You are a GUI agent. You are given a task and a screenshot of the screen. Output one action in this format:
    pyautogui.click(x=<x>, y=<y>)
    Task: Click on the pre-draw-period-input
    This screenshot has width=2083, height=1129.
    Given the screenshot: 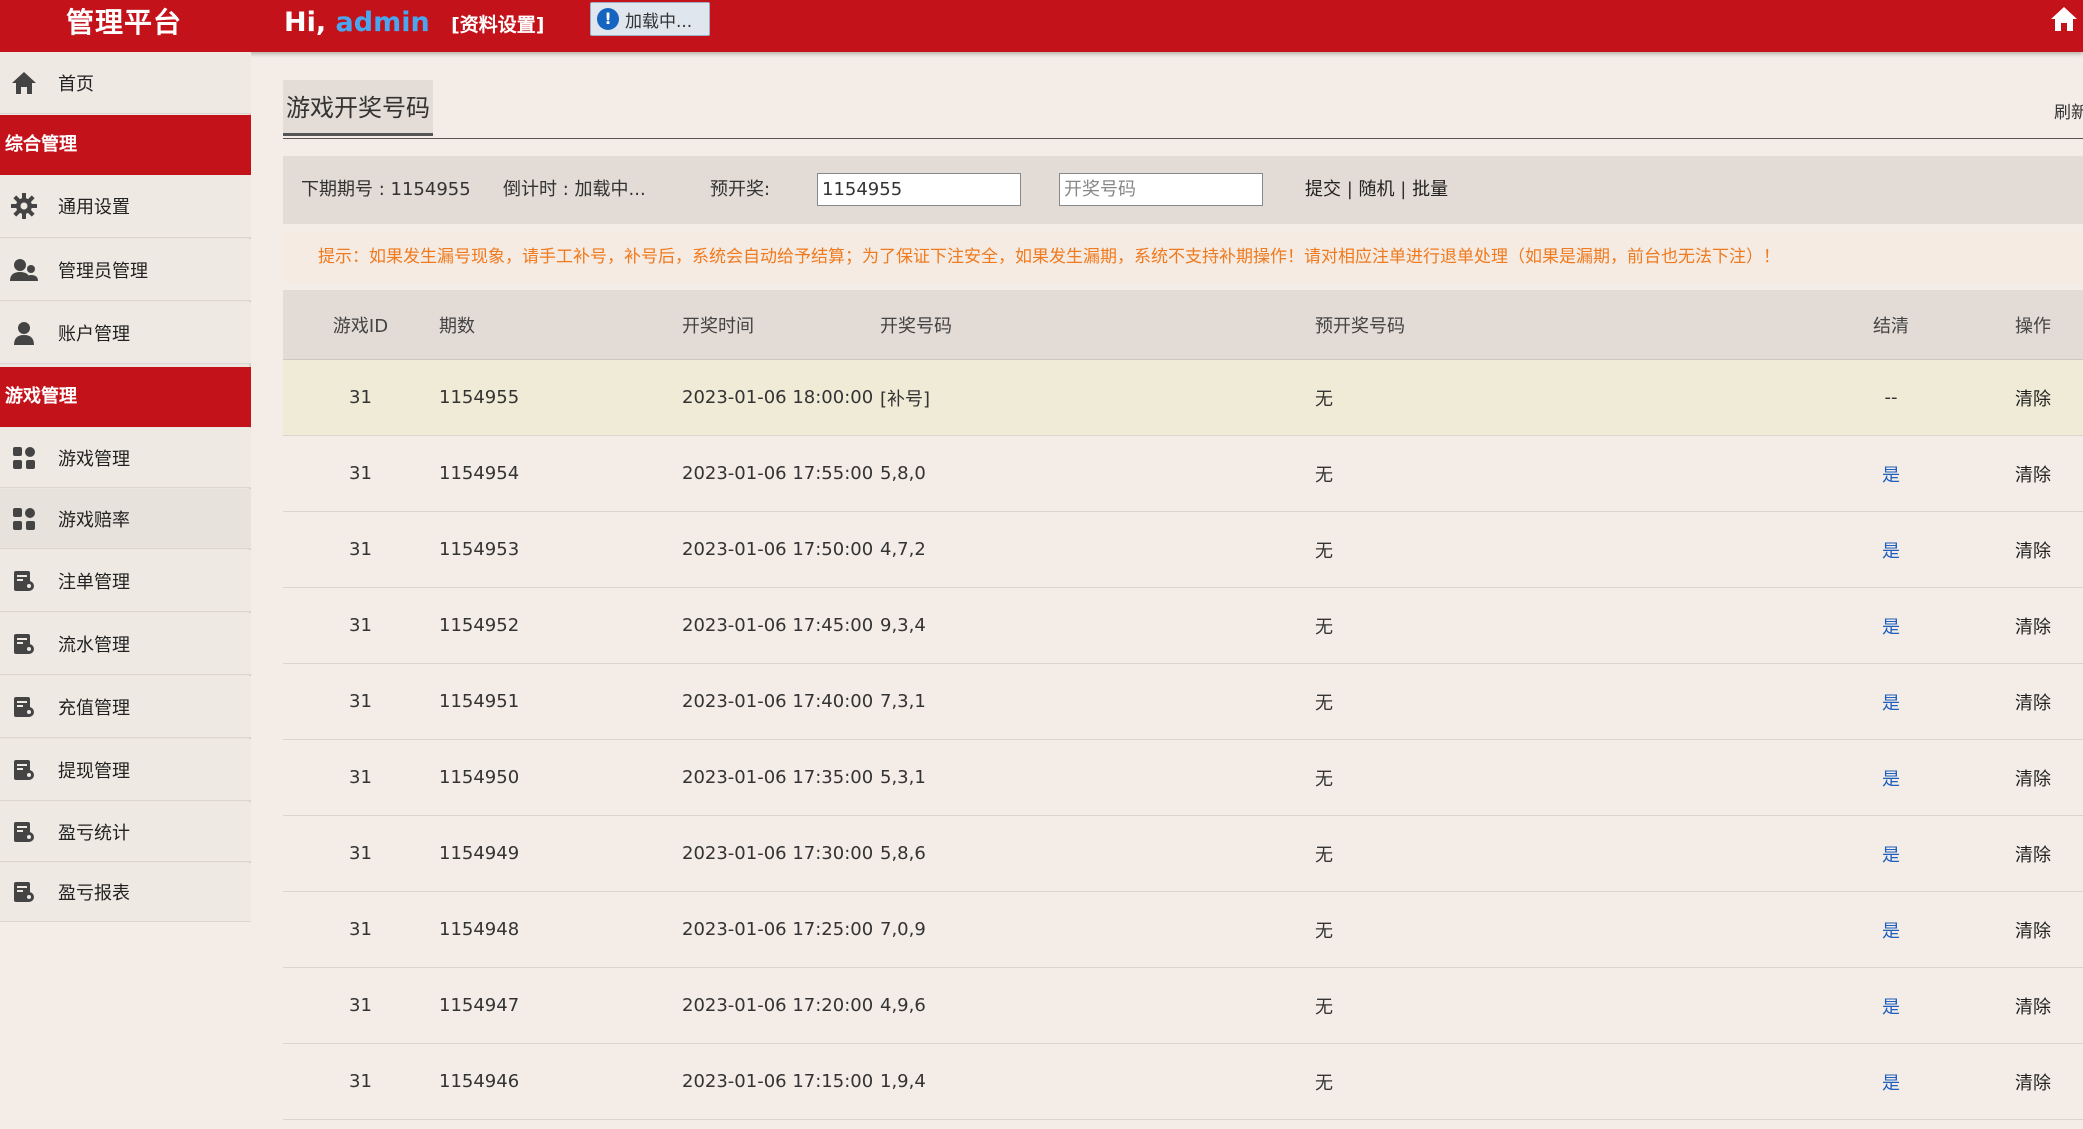 What is the action you would take?
    pyautogui.click(x=919, y=189)
    